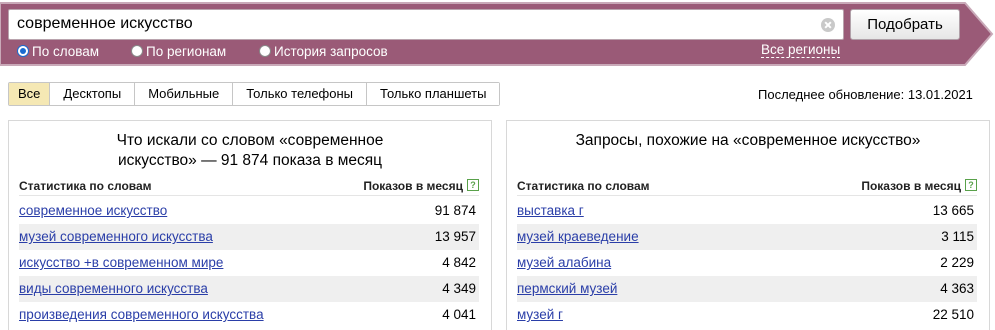 This screenshot has width=995, height=330. I want to click on table-row: музей алабина 2 229, so click(747, 263).